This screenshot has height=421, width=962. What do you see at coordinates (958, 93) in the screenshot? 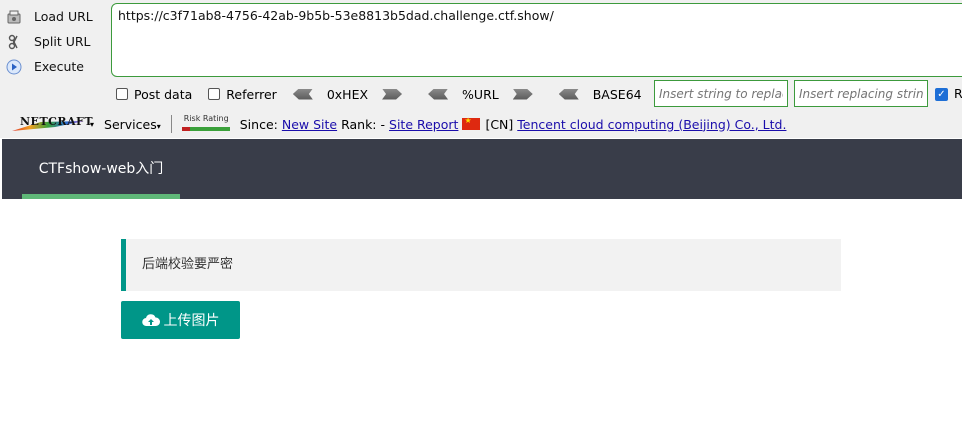
I see `replace-all-label: R` at bounding box center [958, 93].